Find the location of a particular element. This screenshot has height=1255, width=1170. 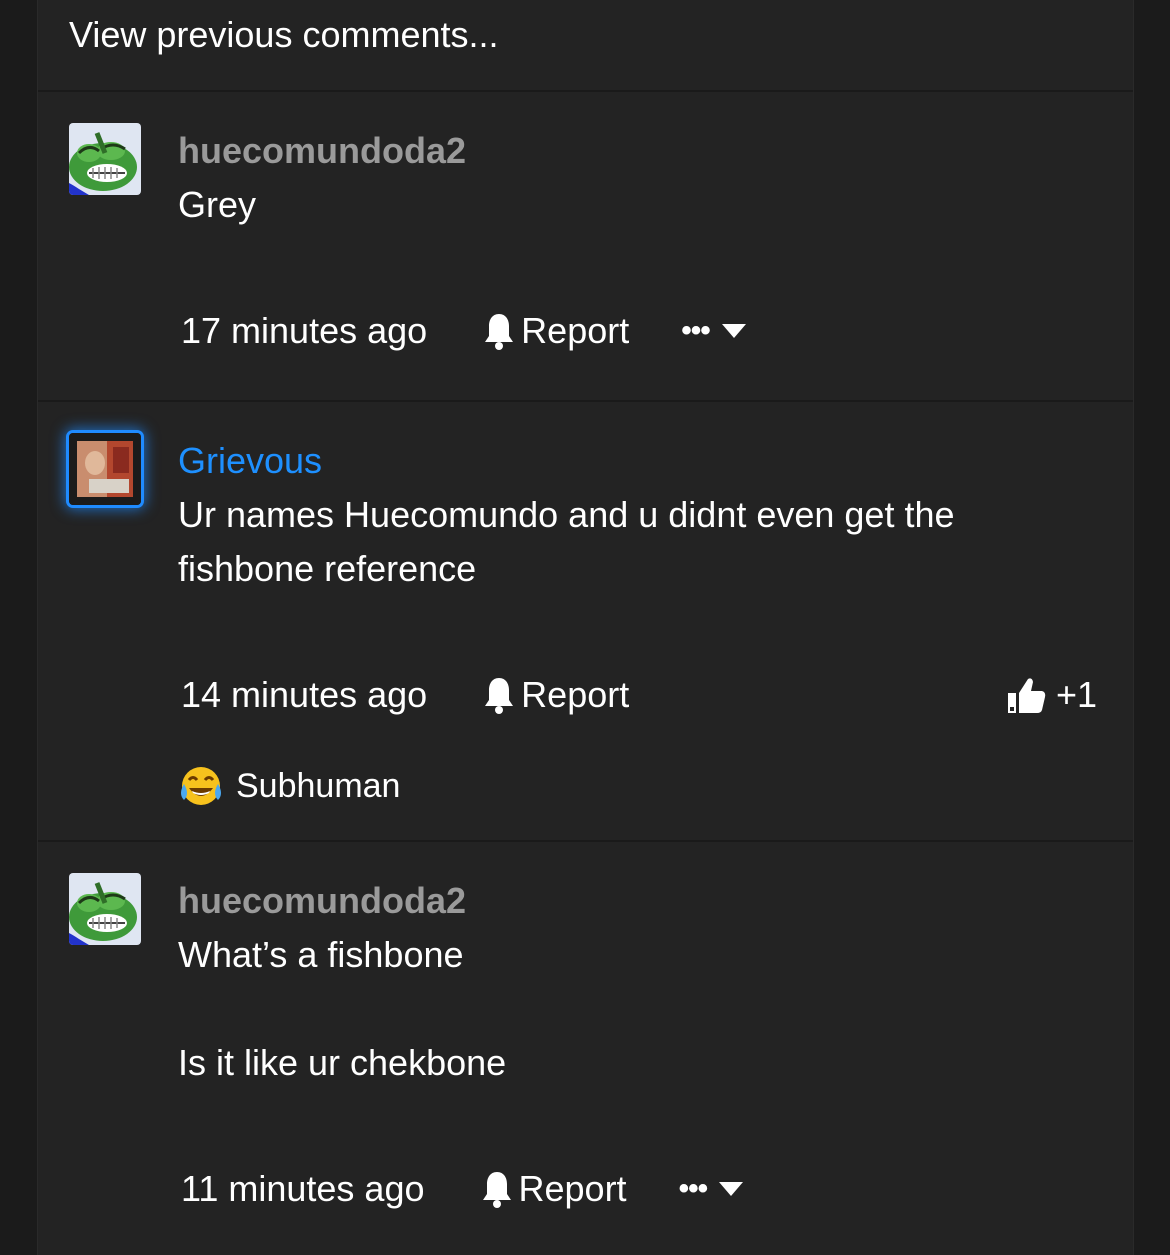

comment-body: What’s a fishbone Is it like ur chekbone is located at coordinates (628, 1009).